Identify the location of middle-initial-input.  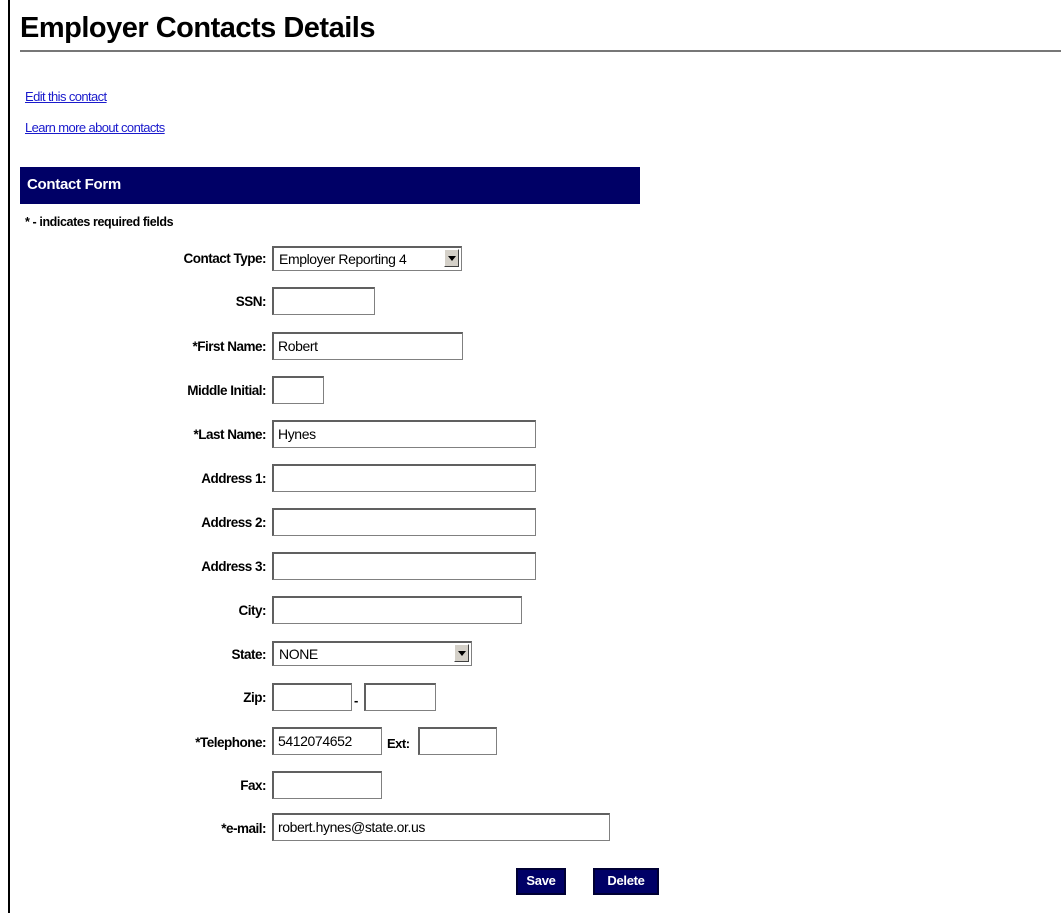
(298, 390).